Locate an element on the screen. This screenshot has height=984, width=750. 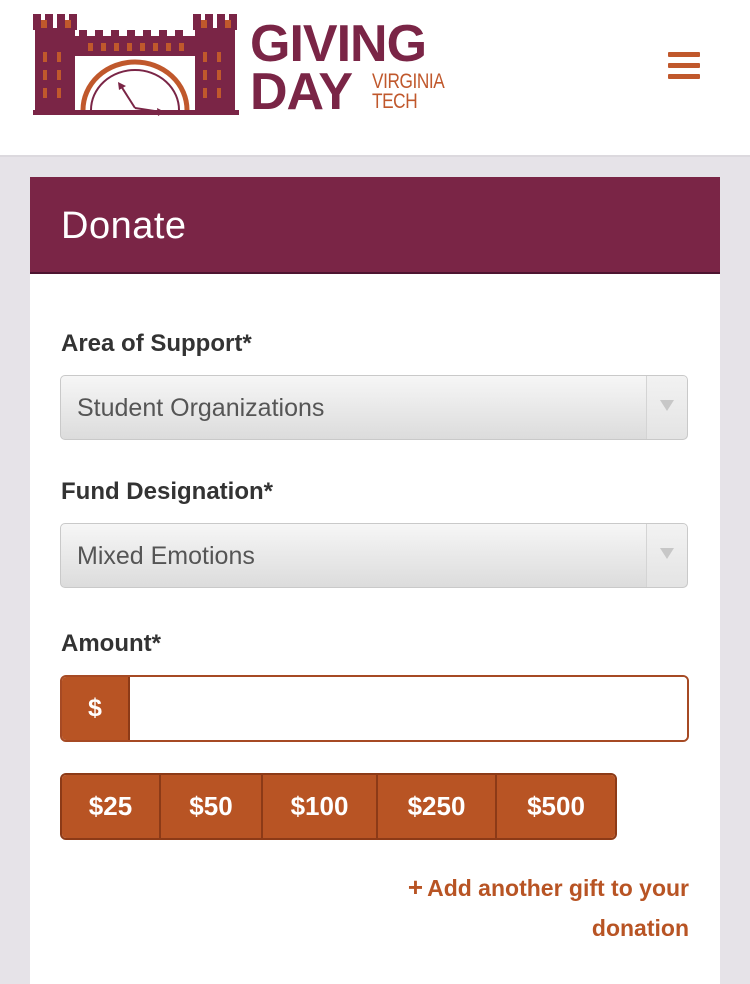
currency-symbol: $ is located at coordinates (96, 708).